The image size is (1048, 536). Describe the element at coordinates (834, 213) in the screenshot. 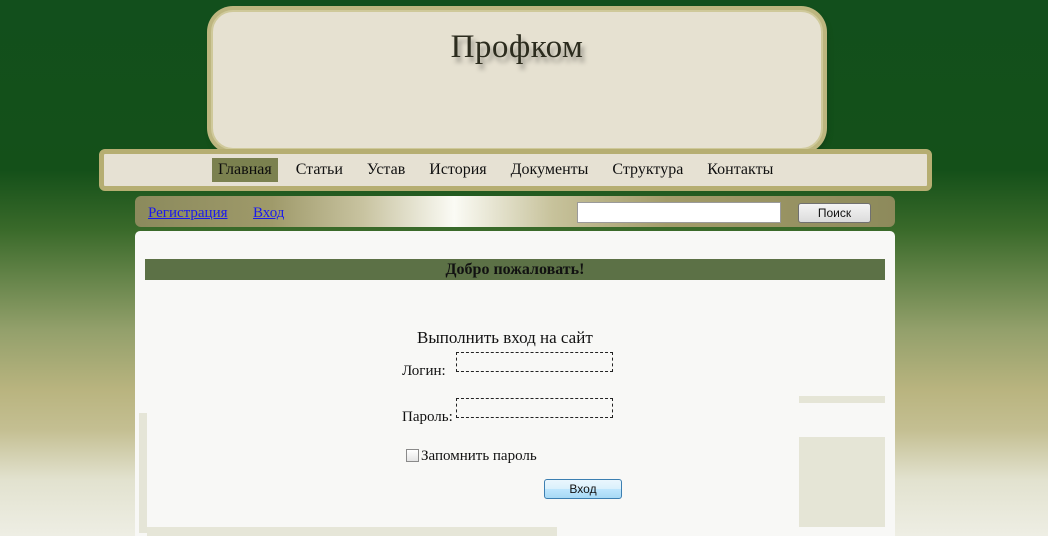

I see `search-button: Поиск` at that location.